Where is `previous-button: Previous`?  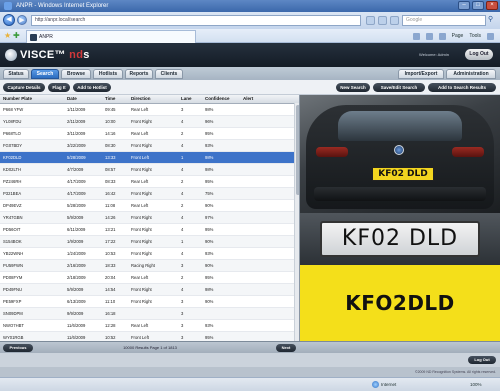 previous-button: Previous is located at coordinates (18, 348).